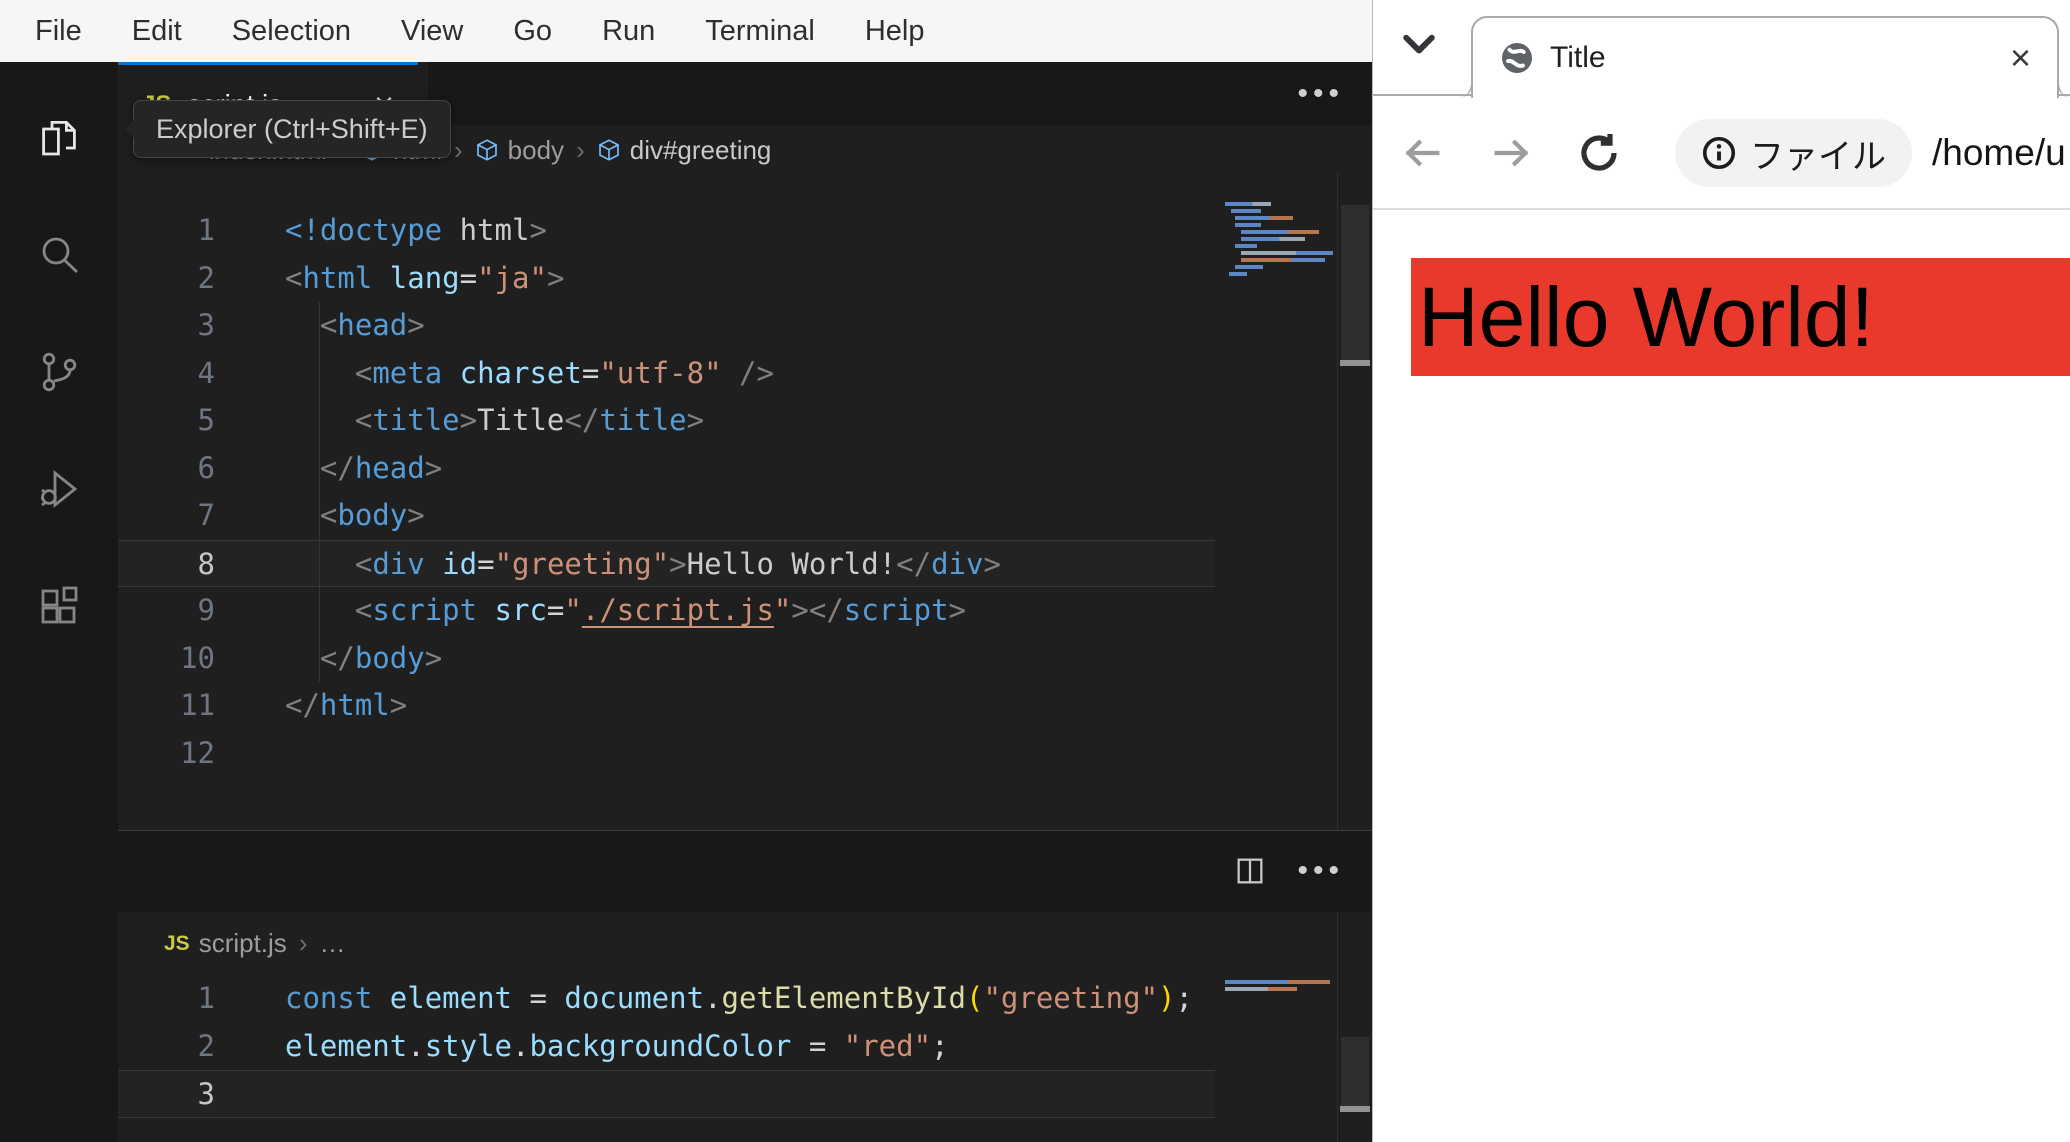 The width and height of the screenshot is (2070, 1142). What do you see at coordinates (197, 705) in the screenshot?
I see `line-number: 11` at bounding box center [197, 705].